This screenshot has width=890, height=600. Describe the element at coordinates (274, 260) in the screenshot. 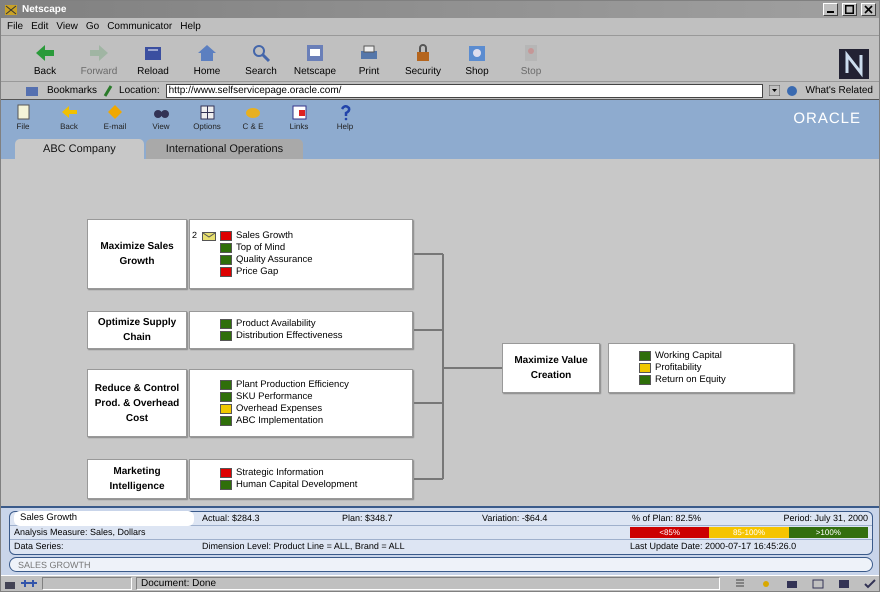

I see `measure-link: Quality Assurance` at that location.